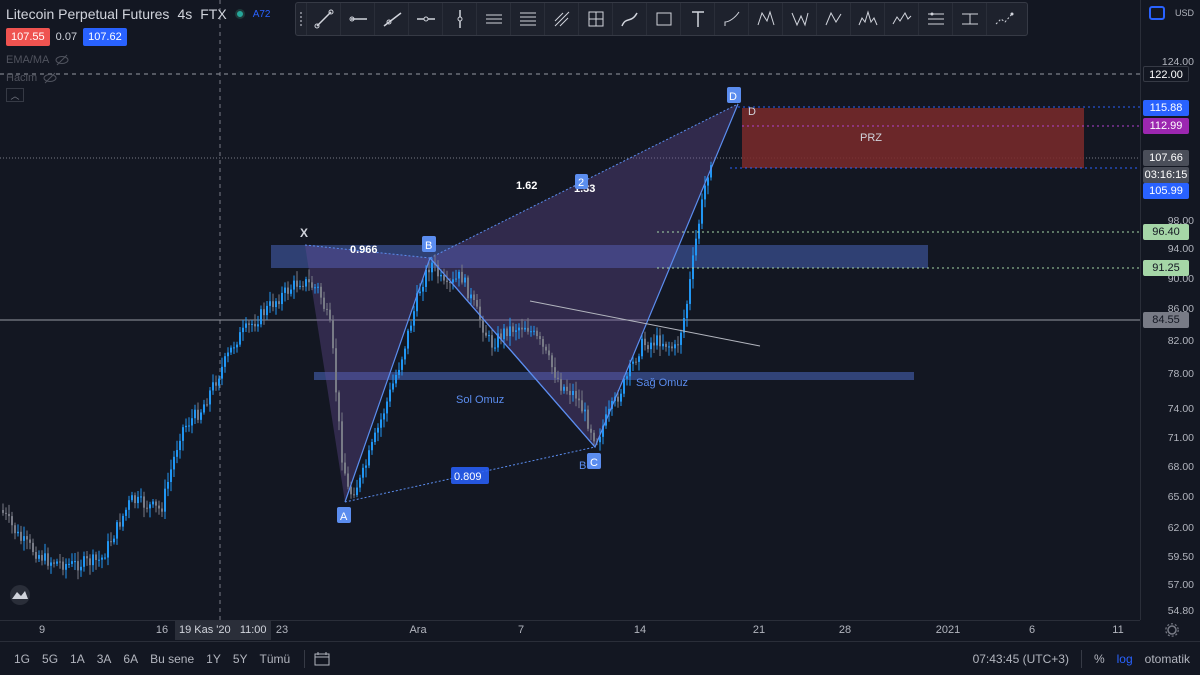 Image resolution: width=1200 pixels, height=675 pixels. I want to click on ask-badge: 107.62, so click(105, 37).